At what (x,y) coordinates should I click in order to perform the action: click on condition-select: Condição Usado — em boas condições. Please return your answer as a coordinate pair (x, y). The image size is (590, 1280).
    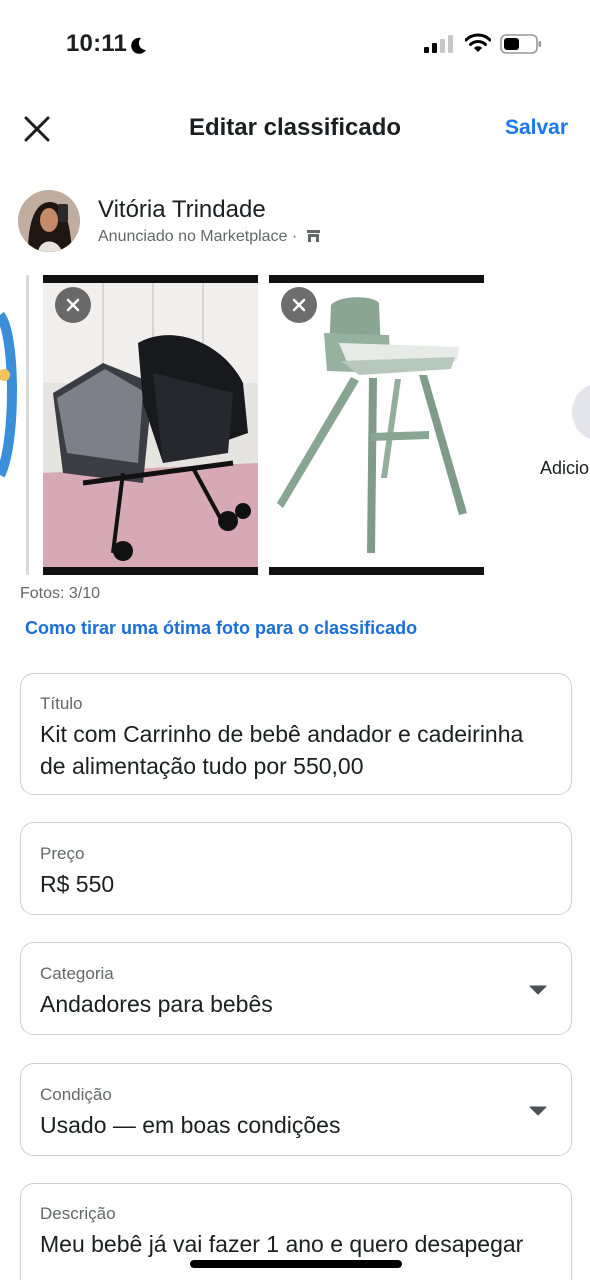
    Looking at the image, I should click on (296, 1109).